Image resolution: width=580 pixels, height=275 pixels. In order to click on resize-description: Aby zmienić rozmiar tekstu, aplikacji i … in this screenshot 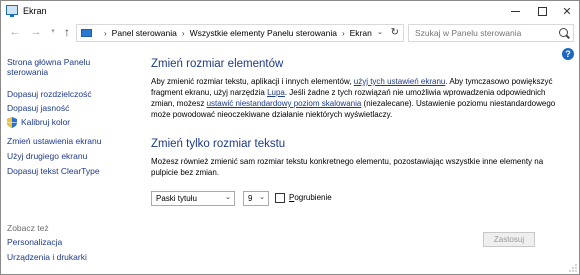, I will do `click(353, 98)`.